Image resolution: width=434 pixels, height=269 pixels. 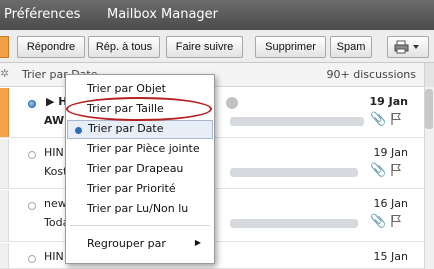 What do you see at coordinates (390, 203) in the screenshot?
I see `message-date: 16 Jan` at bounding box center [390, 203].